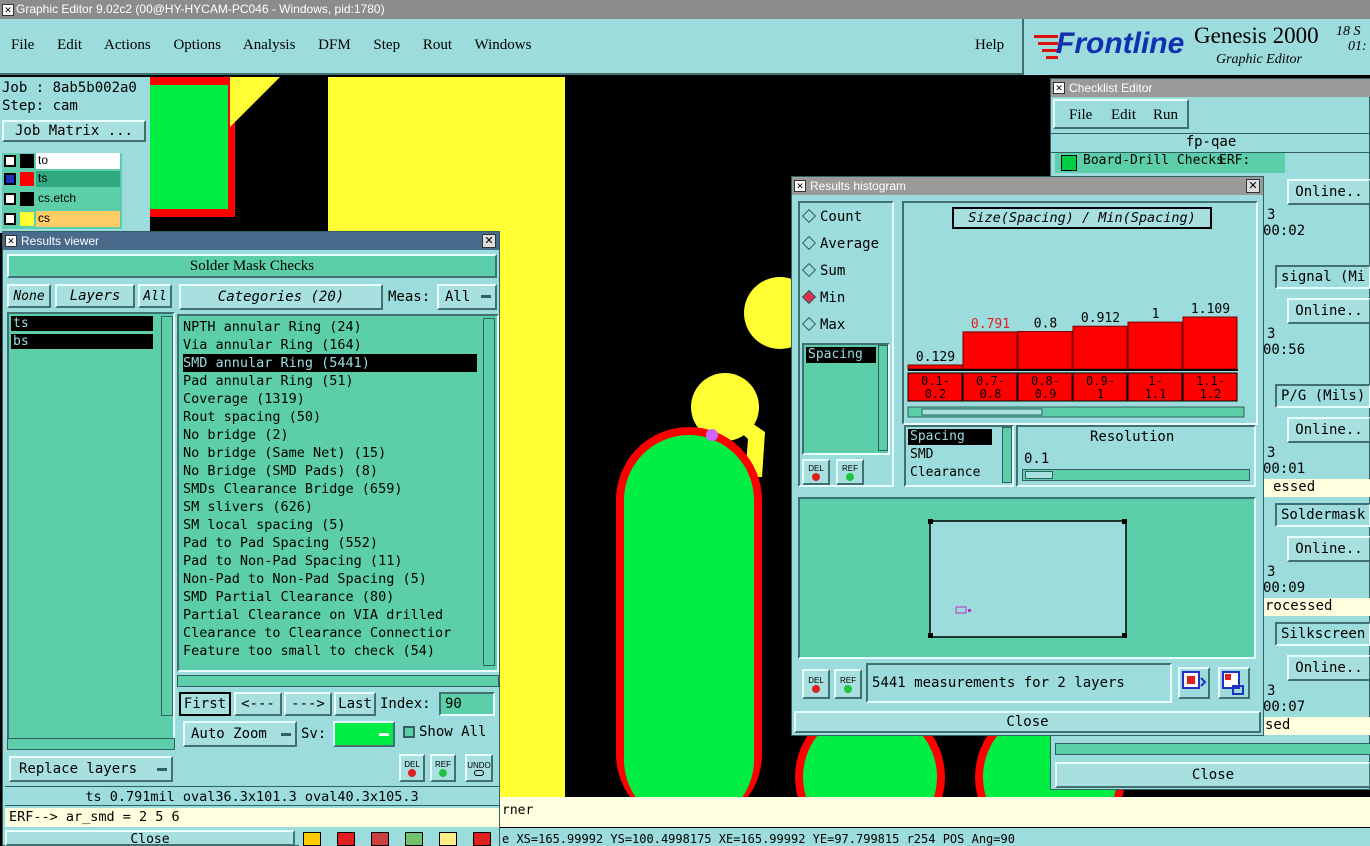 The height and width of the screenshot is (846, 1370). I want to click on menu-step: Step, so click(386, 45).